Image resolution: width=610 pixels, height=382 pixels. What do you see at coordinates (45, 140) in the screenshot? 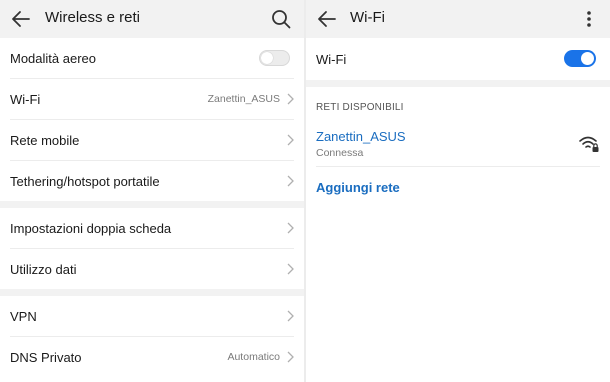
I see `settings-item-label: Rete mobile` at bounding box center [45, 140].